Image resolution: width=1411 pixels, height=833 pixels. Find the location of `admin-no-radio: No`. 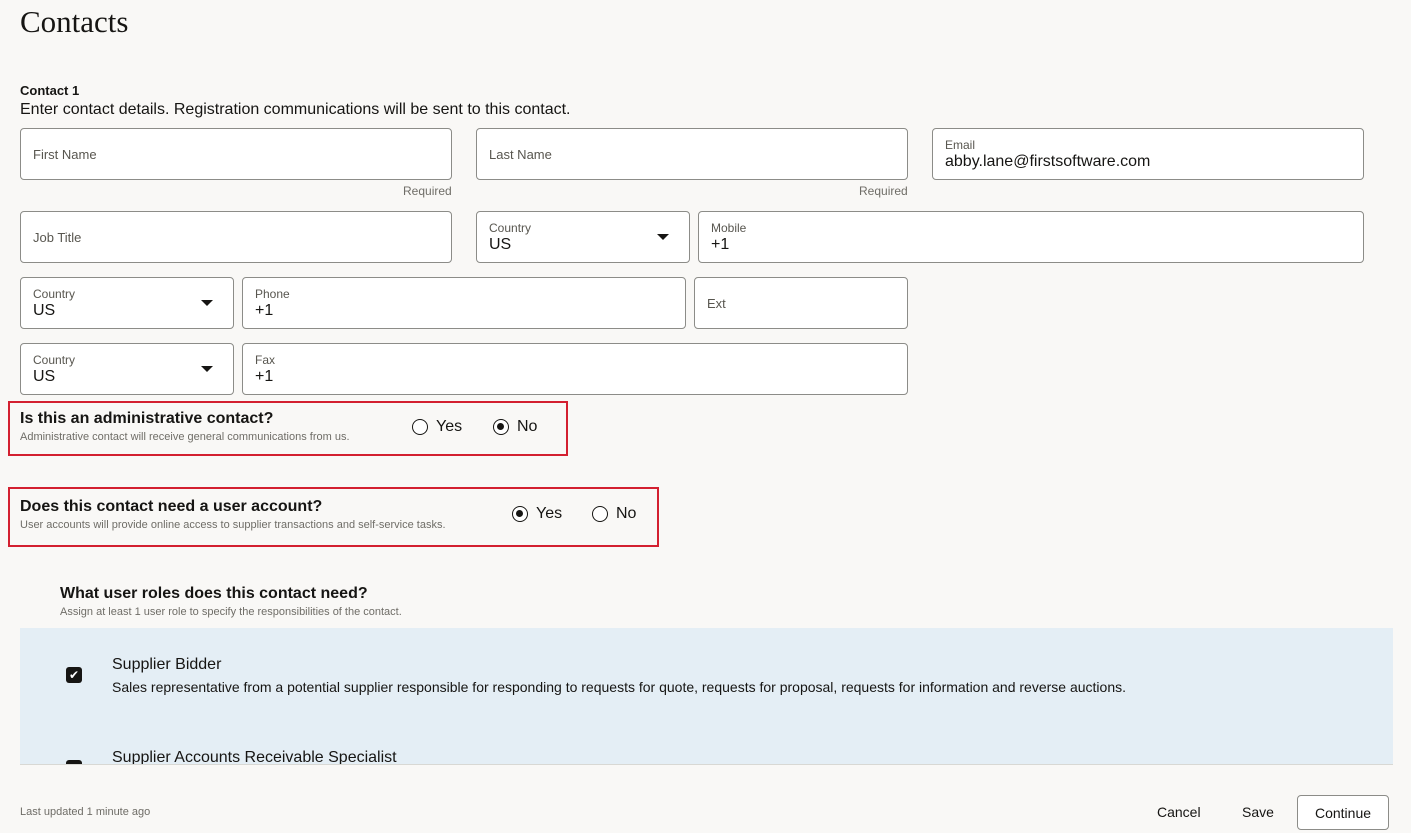

admin-no-radio: No is located at coordinates (515, 427).